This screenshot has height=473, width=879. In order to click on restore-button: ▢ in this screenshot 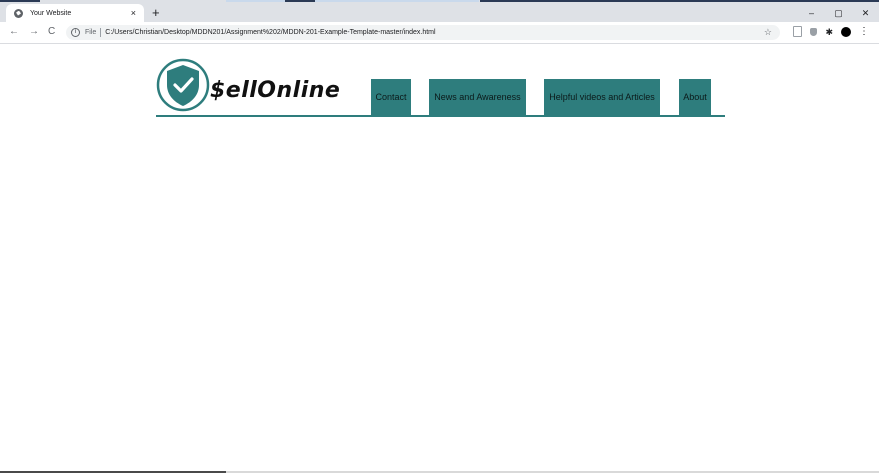, I will do `click(838, 13)`.